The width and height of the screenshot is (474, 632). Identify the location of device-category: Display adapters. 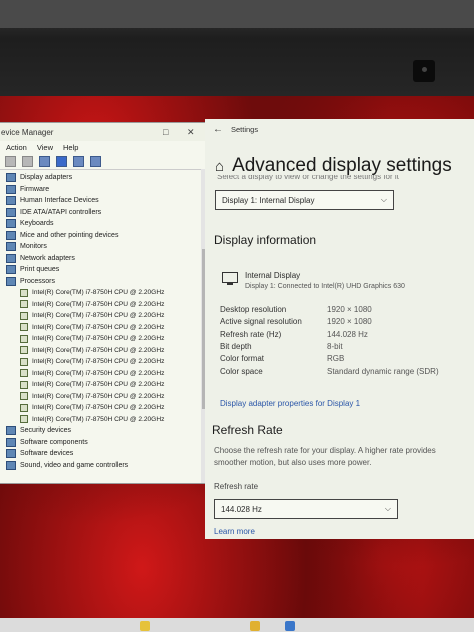
(103, 178).